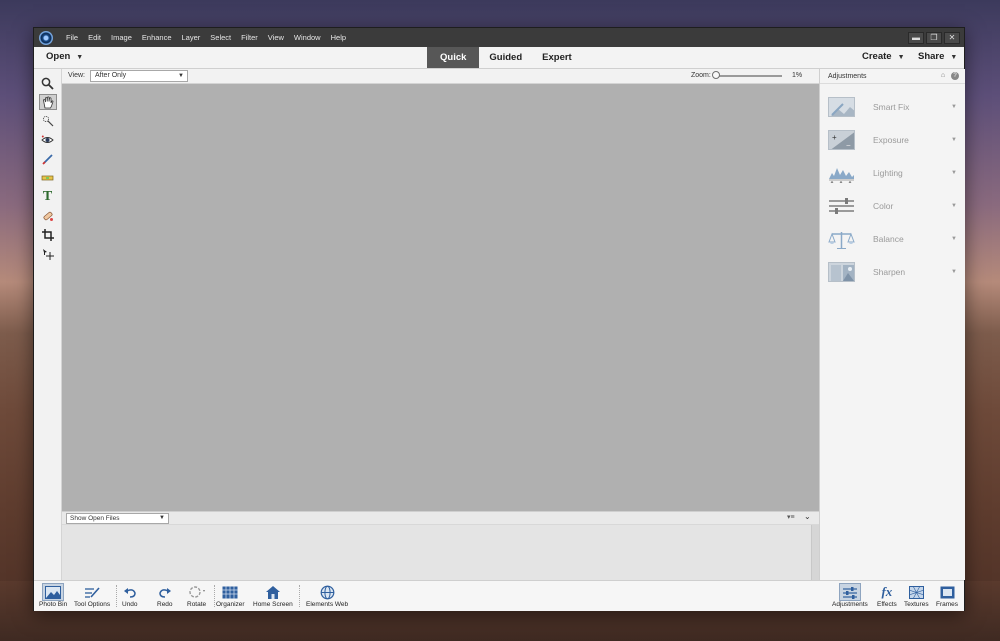  I want to click on red-eye-tool, so click(48, 140).